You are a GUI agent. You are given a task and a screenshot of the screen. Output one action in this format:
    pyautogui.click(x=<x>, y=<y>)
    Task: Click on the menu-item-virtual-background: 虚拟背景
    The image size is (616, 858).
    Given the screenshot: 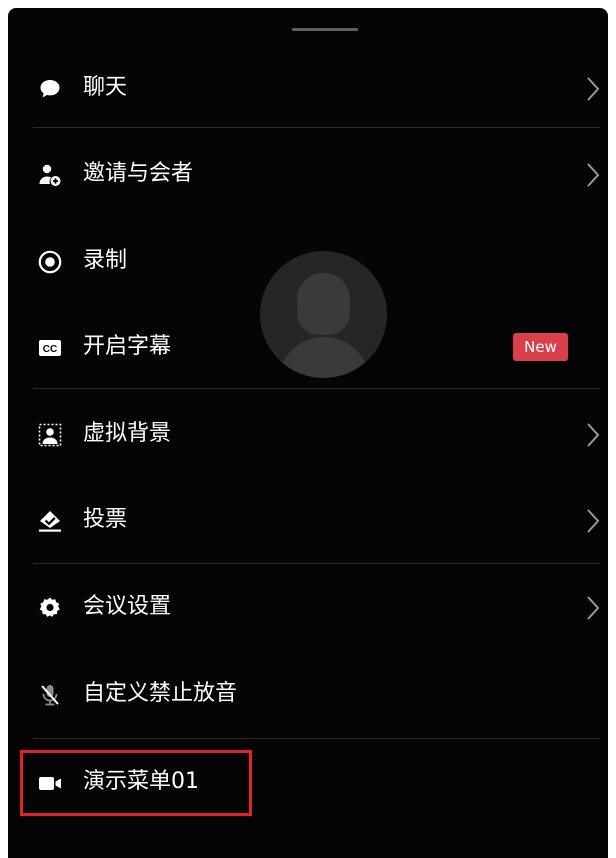 What is the action you would take?
    pyautogui.click(x=308, y=434)
    